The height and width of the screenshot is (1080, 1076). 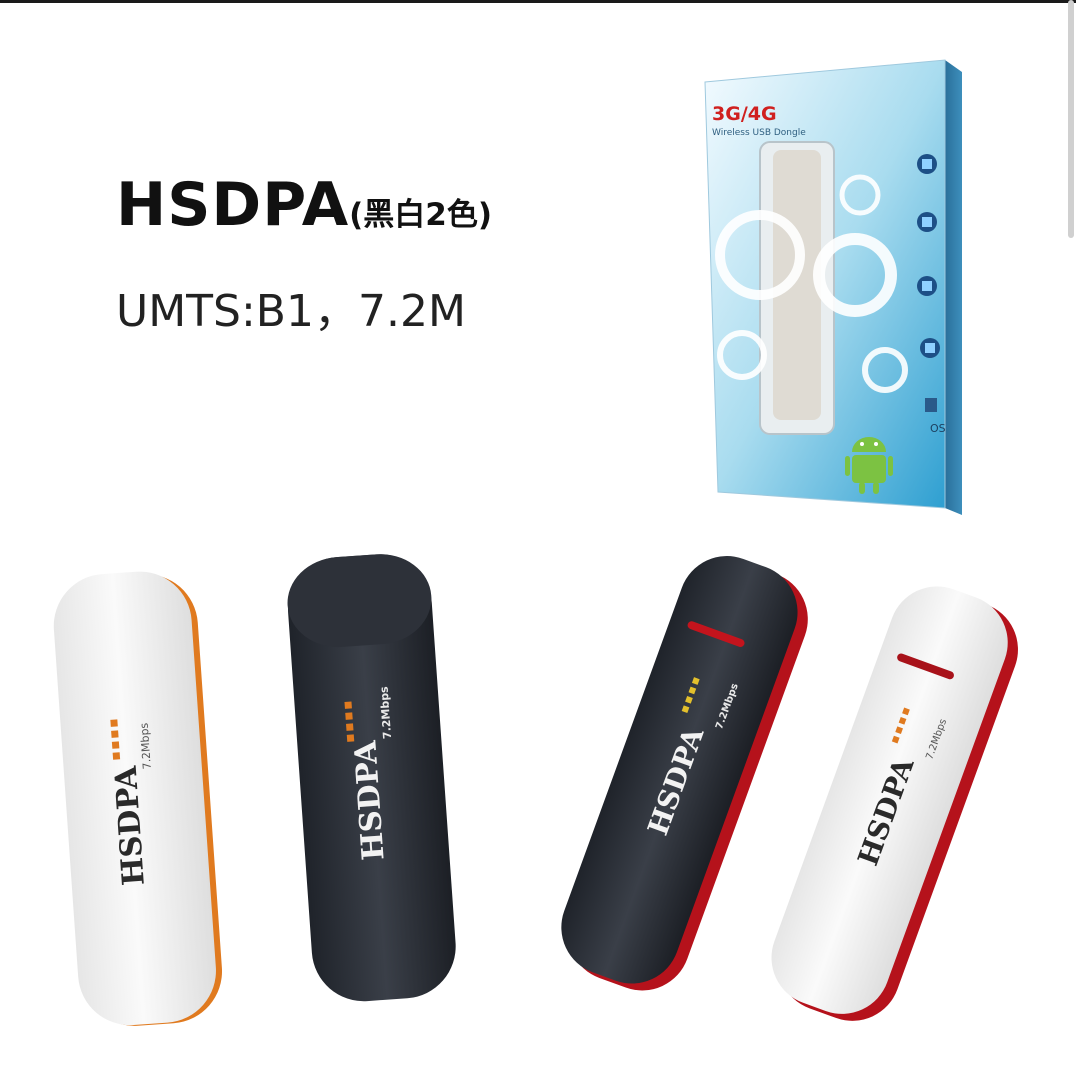 I want to click on box-subtitle: Wireless USB Dongle, so click(x=759, y=133).